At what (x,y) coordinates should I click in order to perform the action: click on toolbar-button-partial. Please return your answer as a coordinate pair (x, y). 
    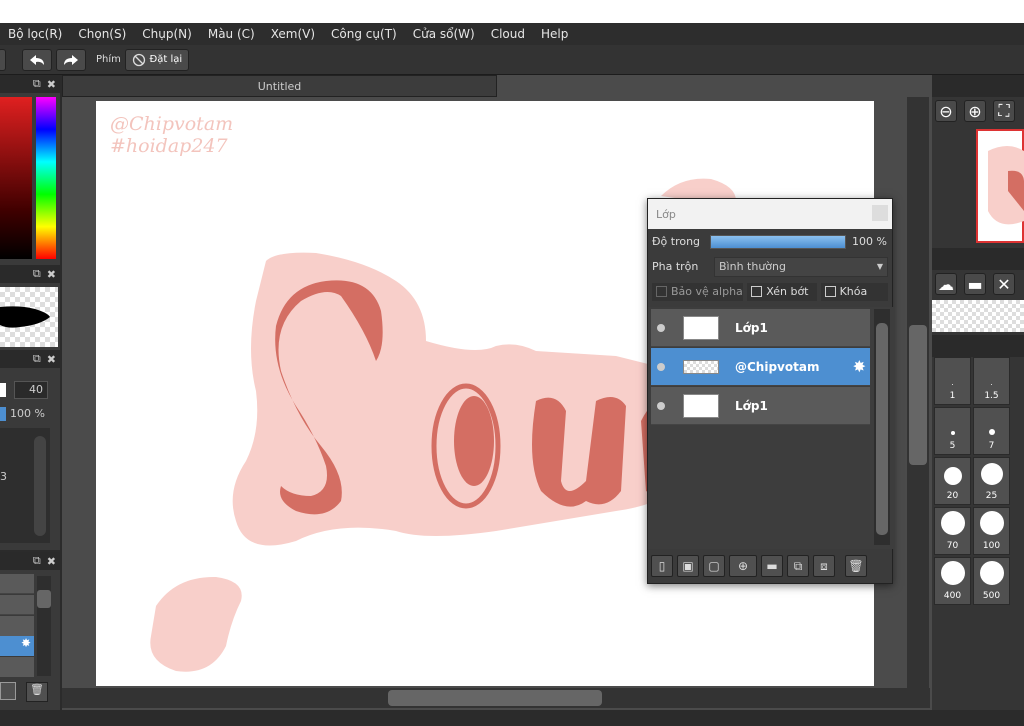
    Looking at the image, I should click on (3, 59).